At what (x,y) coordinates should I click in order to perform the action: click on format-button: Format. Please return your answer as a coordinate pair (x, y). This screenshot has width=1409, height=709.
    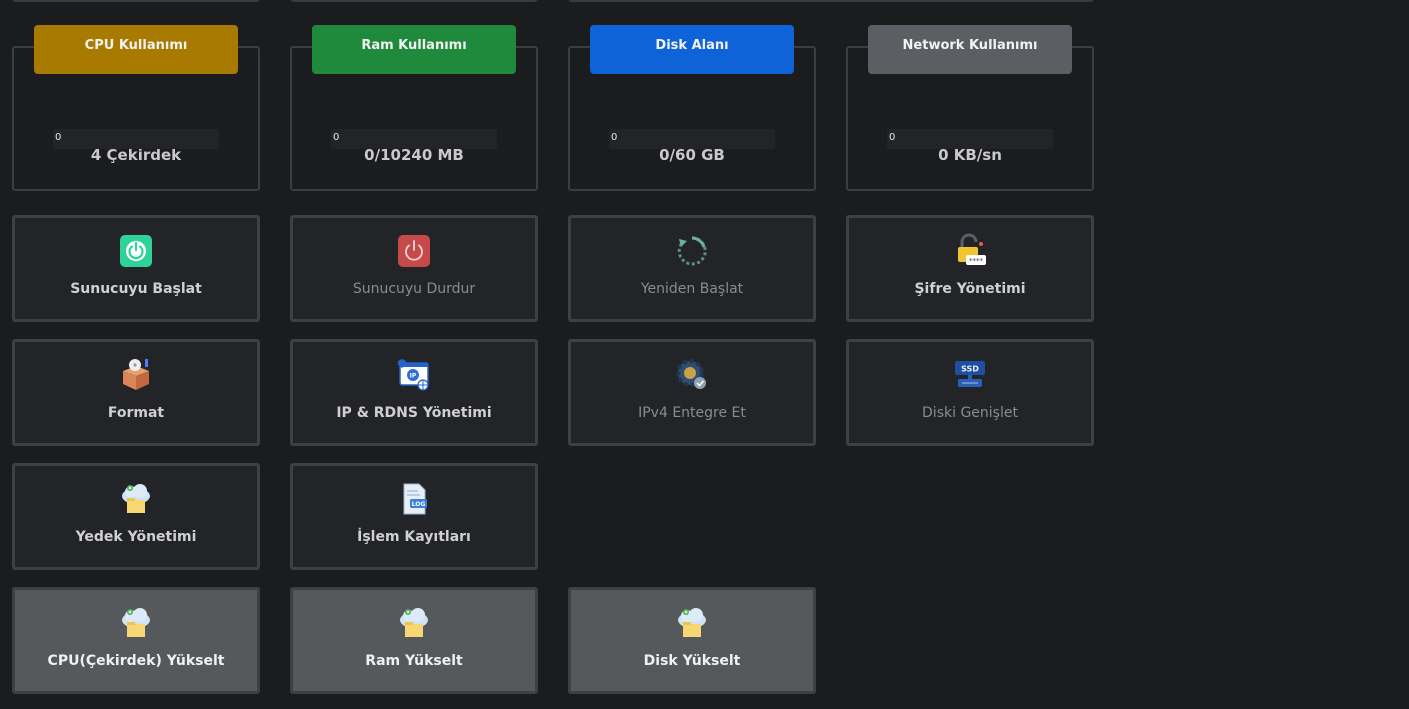
    Looking at the image, I should click on (136, 392).